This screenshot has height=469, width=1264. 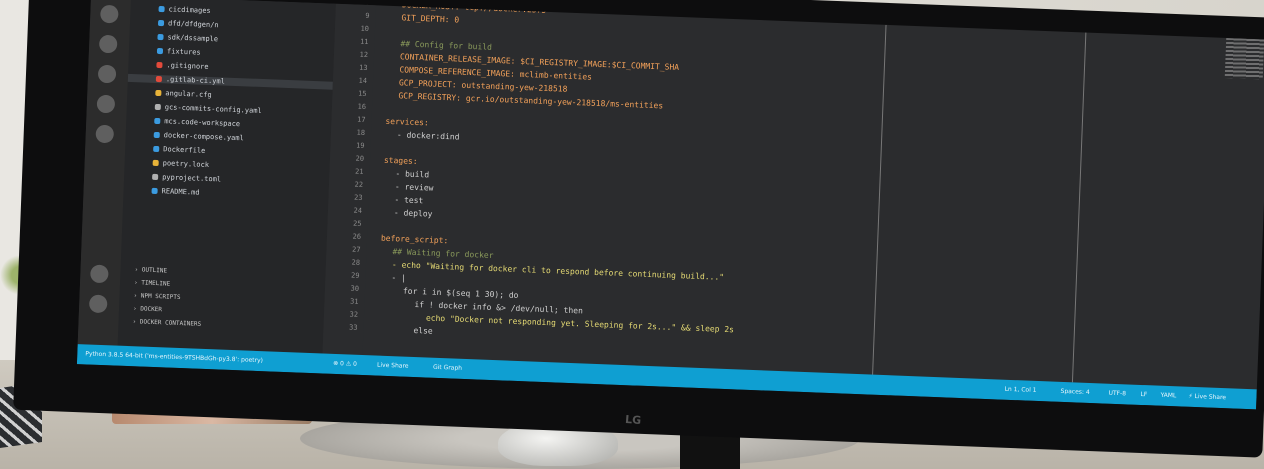 I want to click on remote-icon, so click(x=105, y=134).